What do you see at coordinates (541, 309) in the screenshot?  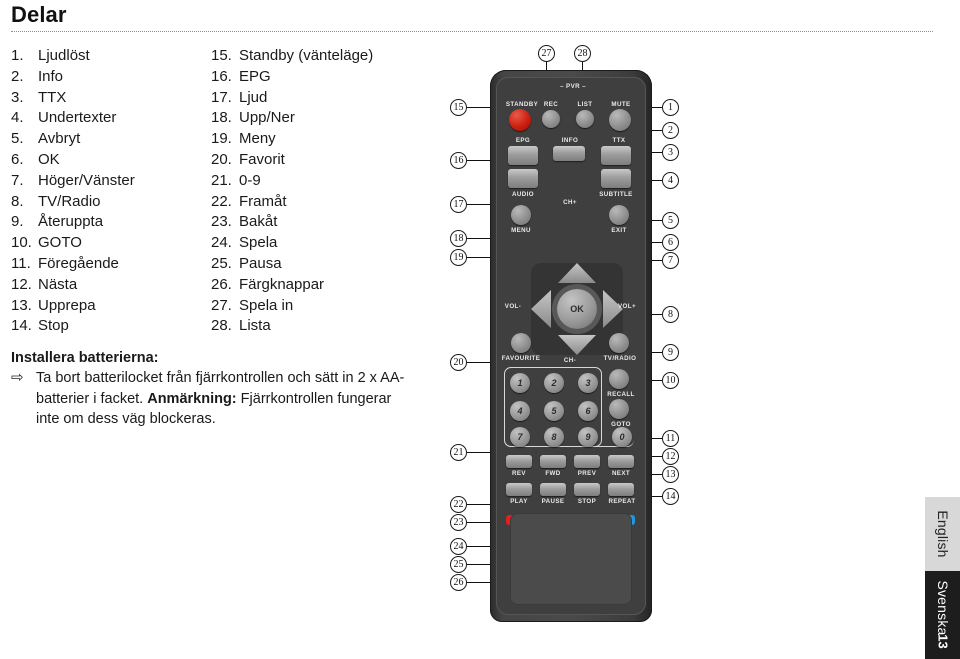 I see `dpad-left-button` at bounding box center [541, 309].